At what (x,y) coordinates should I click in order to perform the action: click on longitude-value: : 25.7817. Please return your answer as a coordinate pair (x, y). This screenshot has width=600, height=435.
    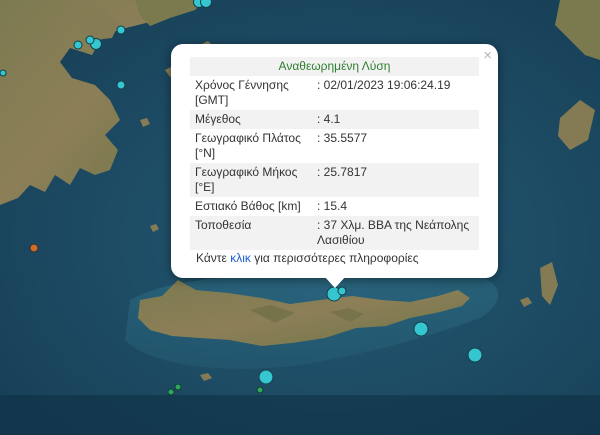
    Looking at the image, I should click on (395, 180).